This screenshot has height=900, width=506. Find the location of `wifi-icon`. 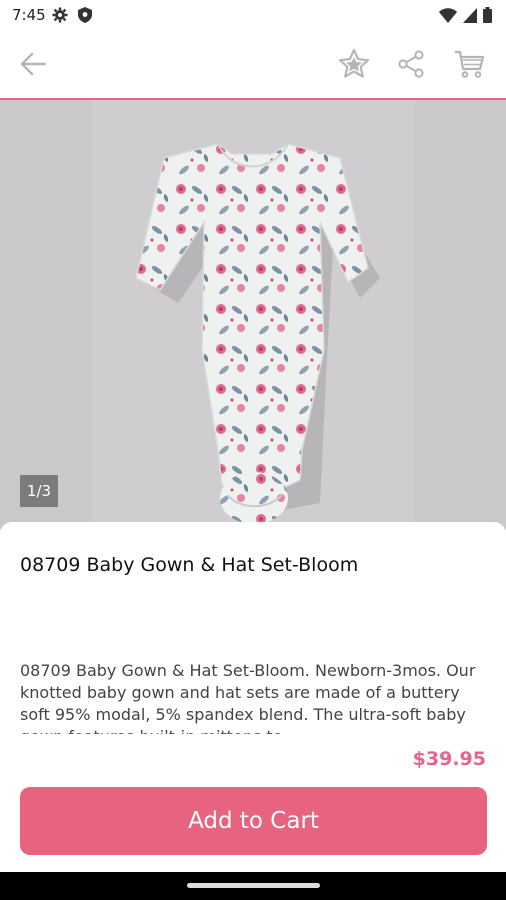

wifi-icon is located at coordinates (448, 17).